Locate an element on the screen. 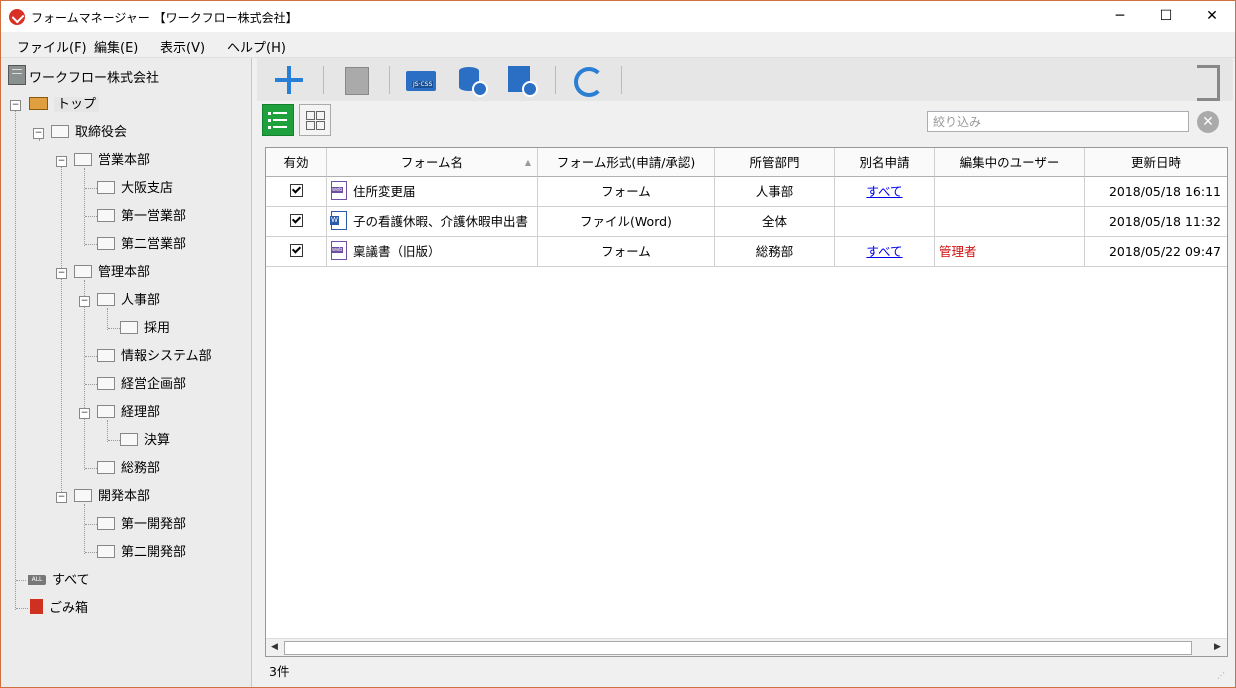 The height and width of the screenshot is (688, 1236). table-row-editing-user is located at coordinates (1010, 192).